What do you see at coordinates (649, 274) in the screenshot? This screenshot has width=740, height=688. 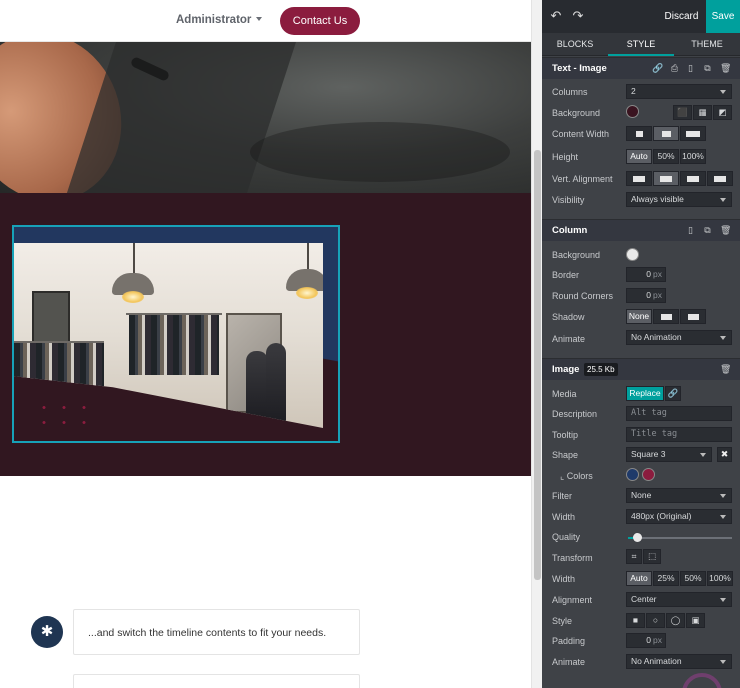 I see `border-value: 0` at bounding box center [649, 274].